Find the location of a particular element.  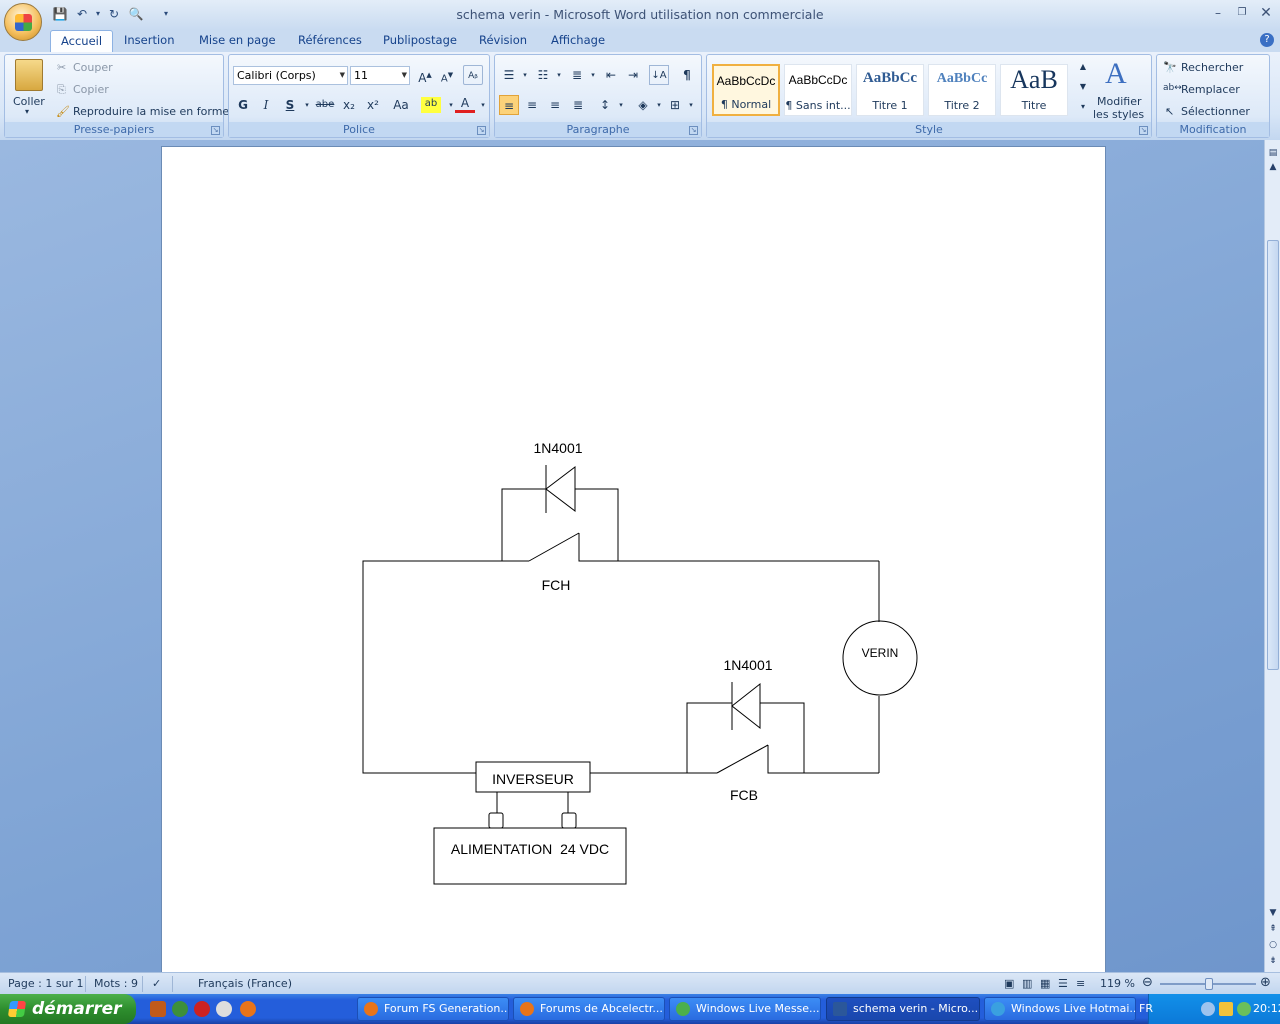

borders-dropdown-icon: ▾ is located at coordinates (691, 105).